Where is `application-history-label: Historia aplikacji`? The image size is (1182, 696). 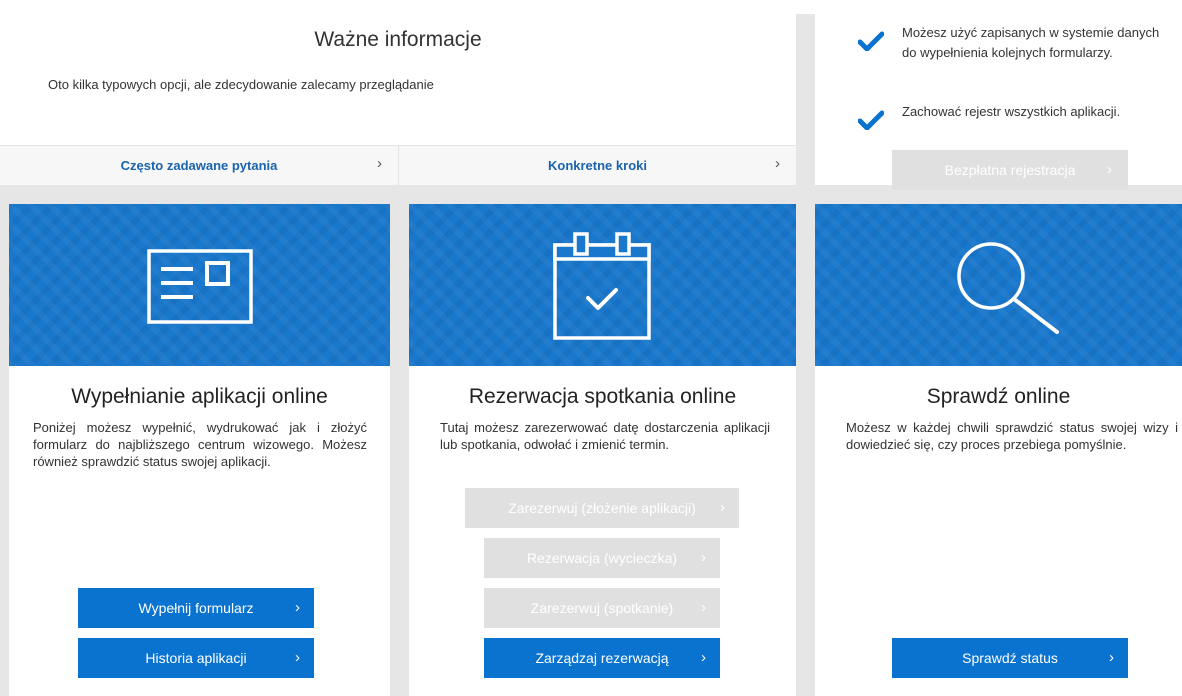 application-history-label: Historia aplikacji is located at coordinates (196, 658).